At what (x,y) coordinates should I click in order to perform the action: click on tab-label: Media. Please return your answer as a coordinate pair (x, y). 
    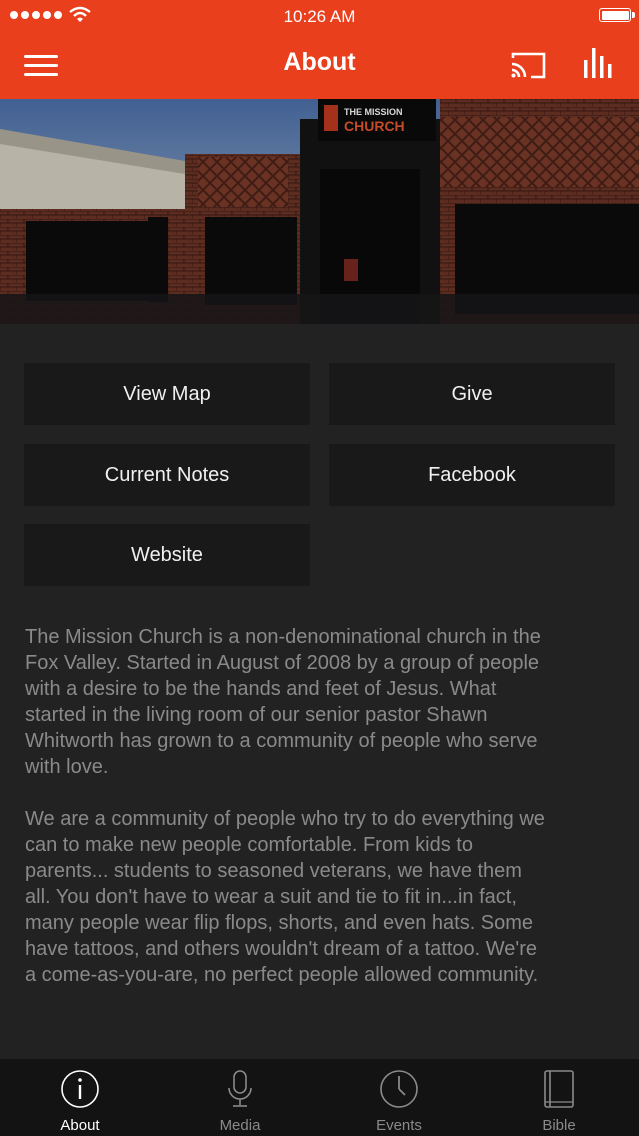
    Looking at the image, I should click on (240, 1125).